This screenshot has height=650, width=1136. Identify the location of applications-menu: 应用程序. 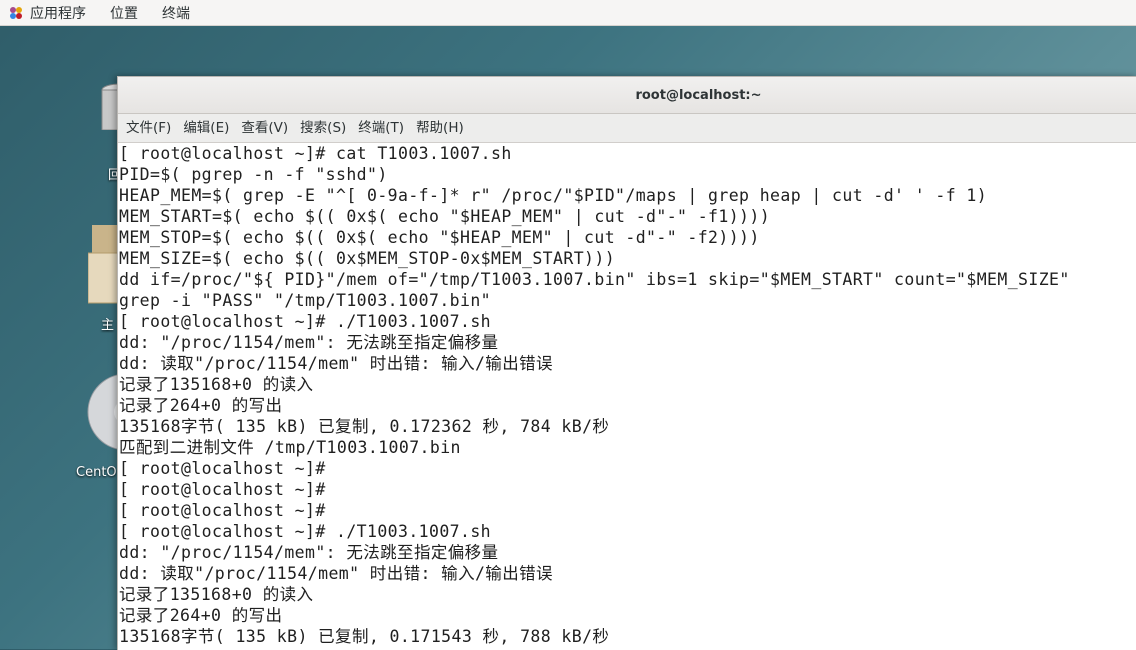
(49, 12).